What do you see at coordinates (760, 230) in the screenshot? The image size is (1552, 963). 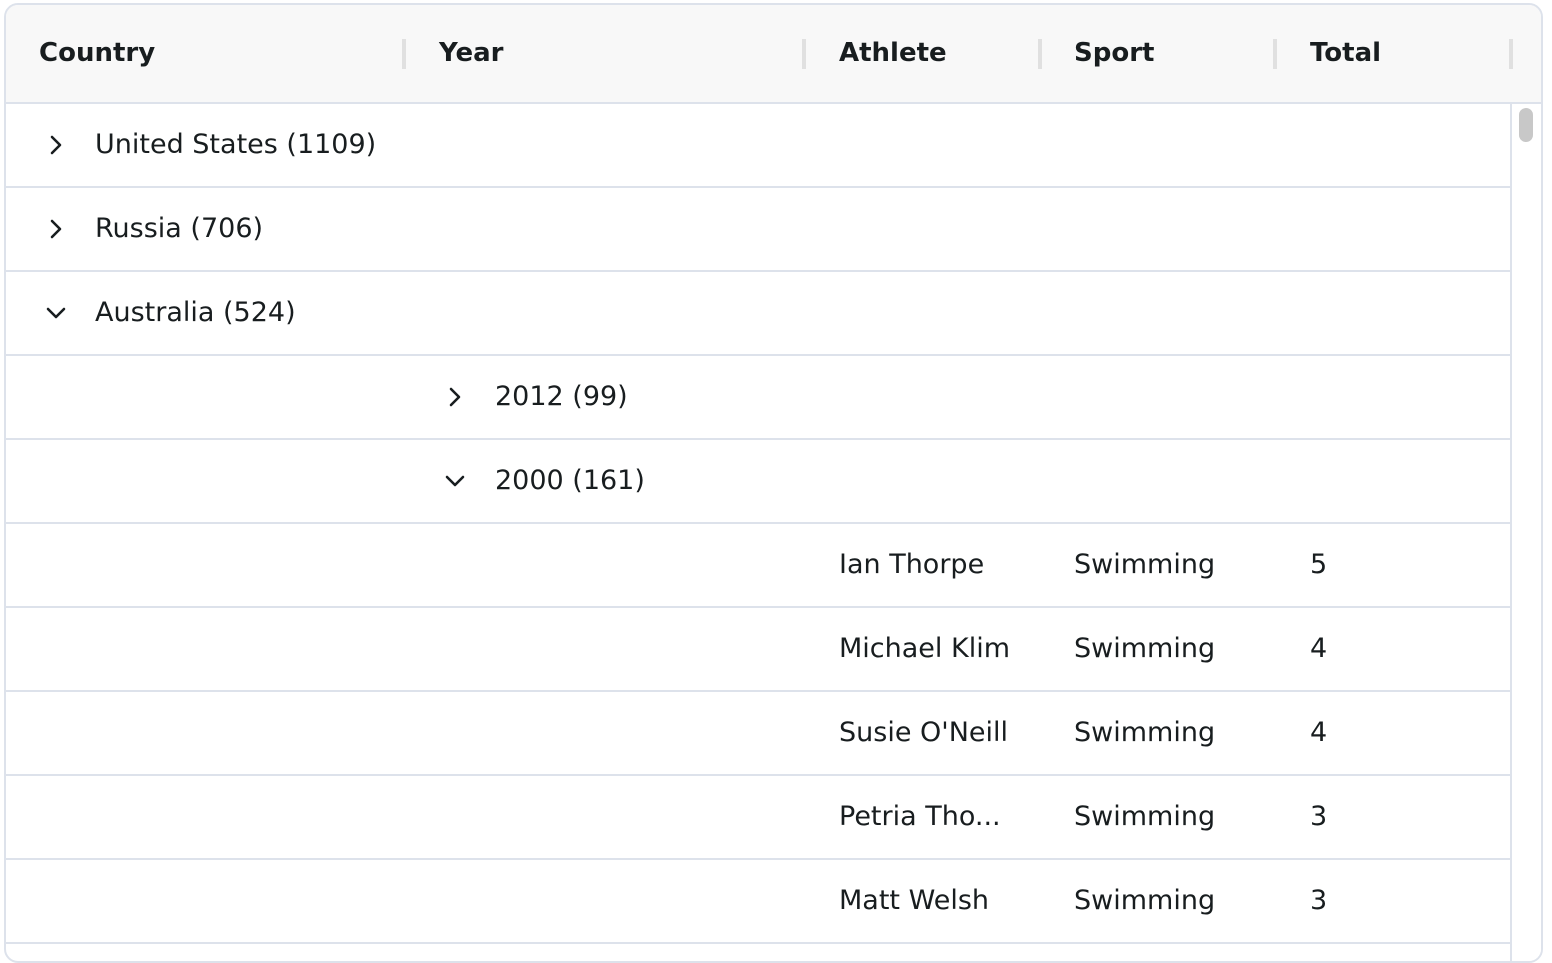 I see `group-row-russia: Russia (706)` at bounding box center [760, 230].